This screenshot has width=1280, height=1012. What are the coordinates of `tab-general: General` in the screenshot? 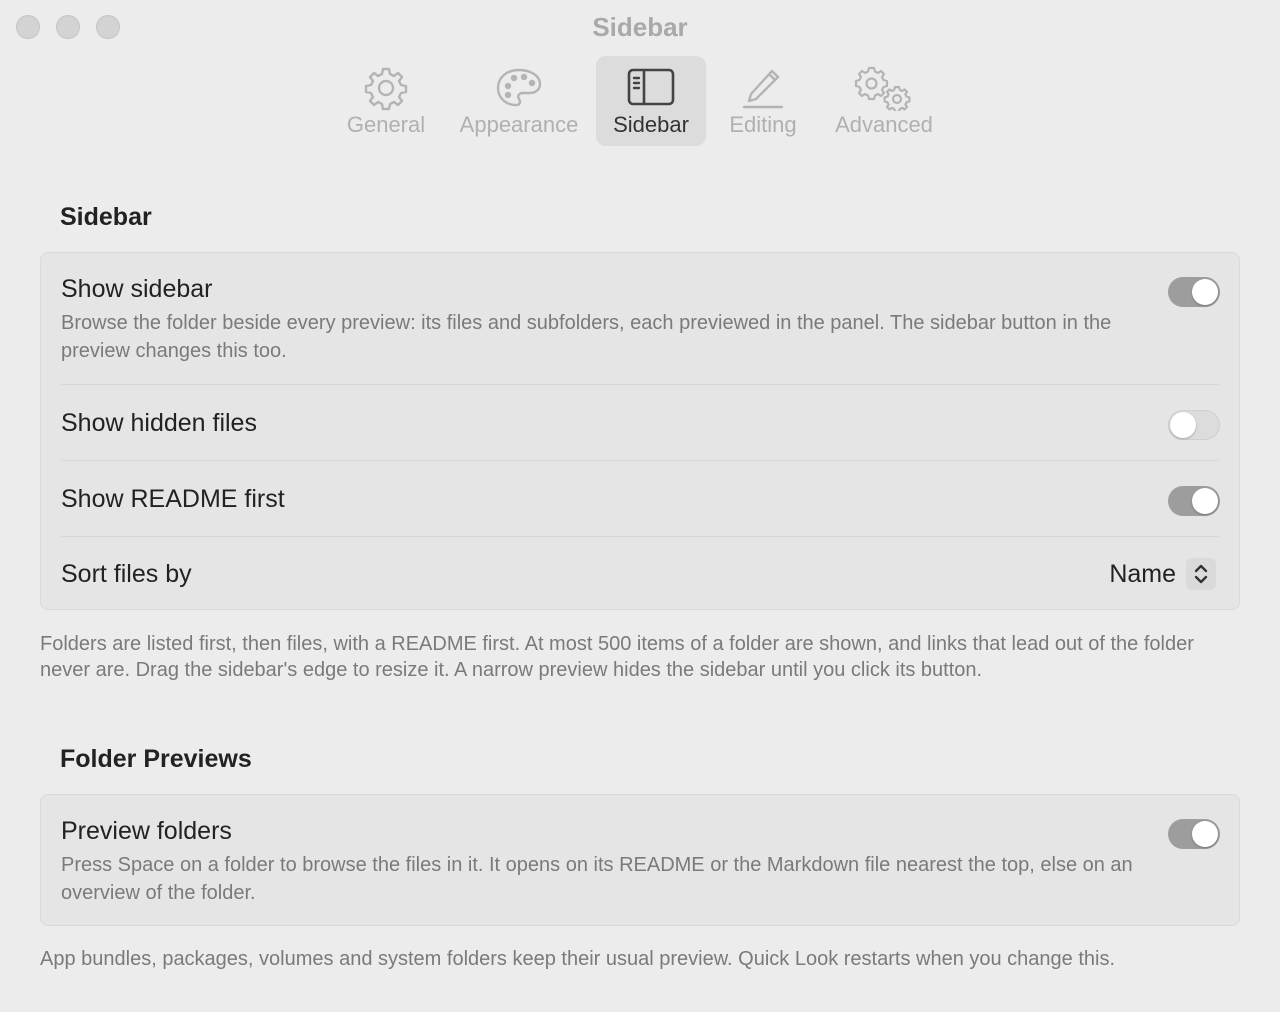 It's located at (386, 101).